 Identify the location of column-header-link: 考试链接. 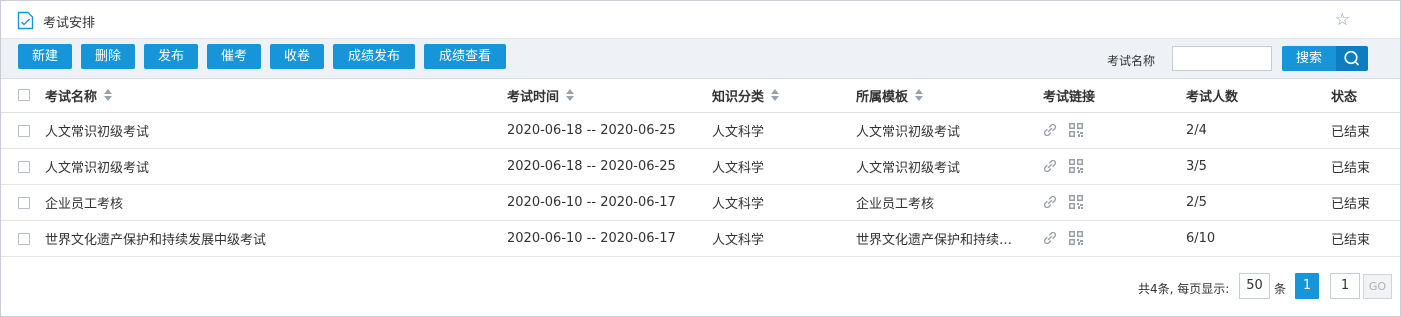
(1069, 97).